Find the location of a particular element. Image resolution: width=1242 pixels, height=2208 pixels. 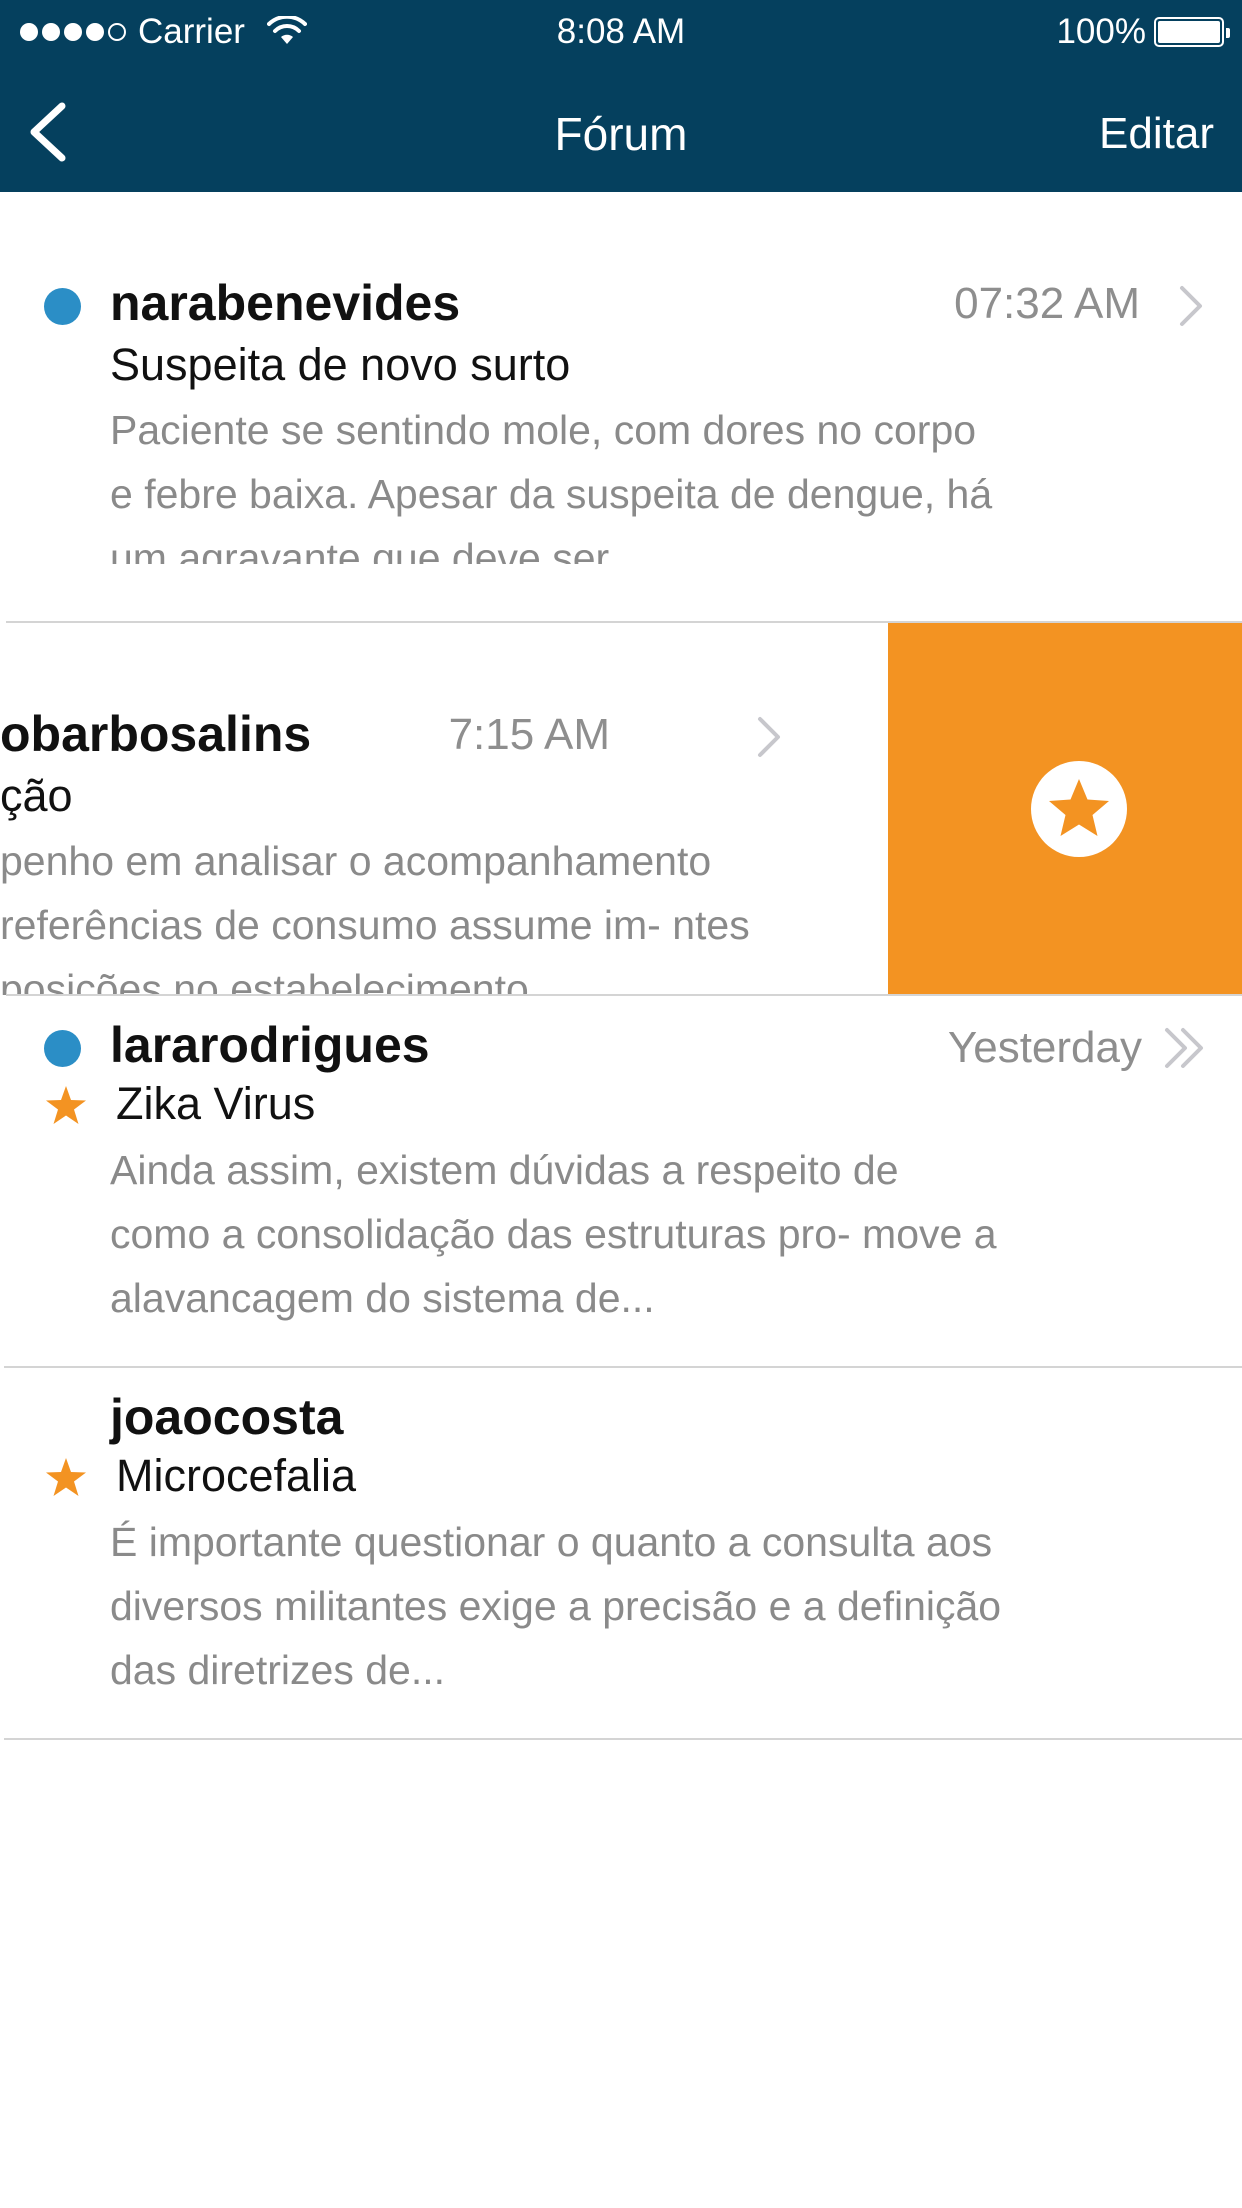

battery-icon is located at coordinates (1192, 32).